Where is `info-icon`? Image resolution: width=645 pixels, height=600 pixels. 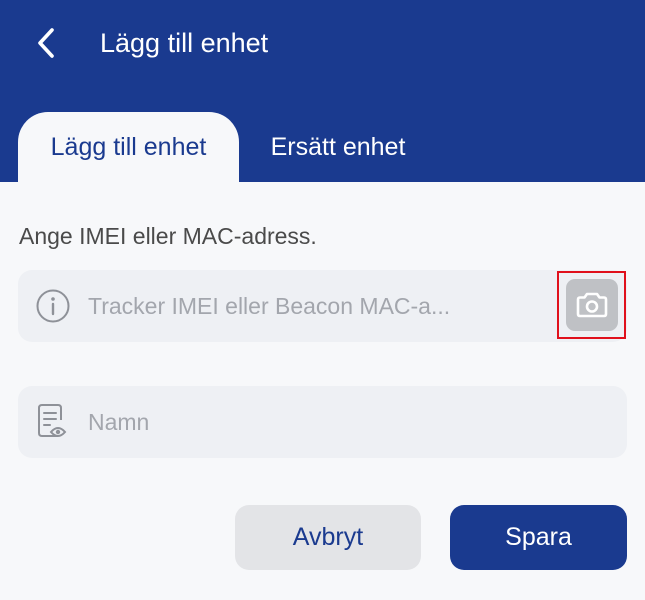
info-icon is located at coordinates (53, 306).